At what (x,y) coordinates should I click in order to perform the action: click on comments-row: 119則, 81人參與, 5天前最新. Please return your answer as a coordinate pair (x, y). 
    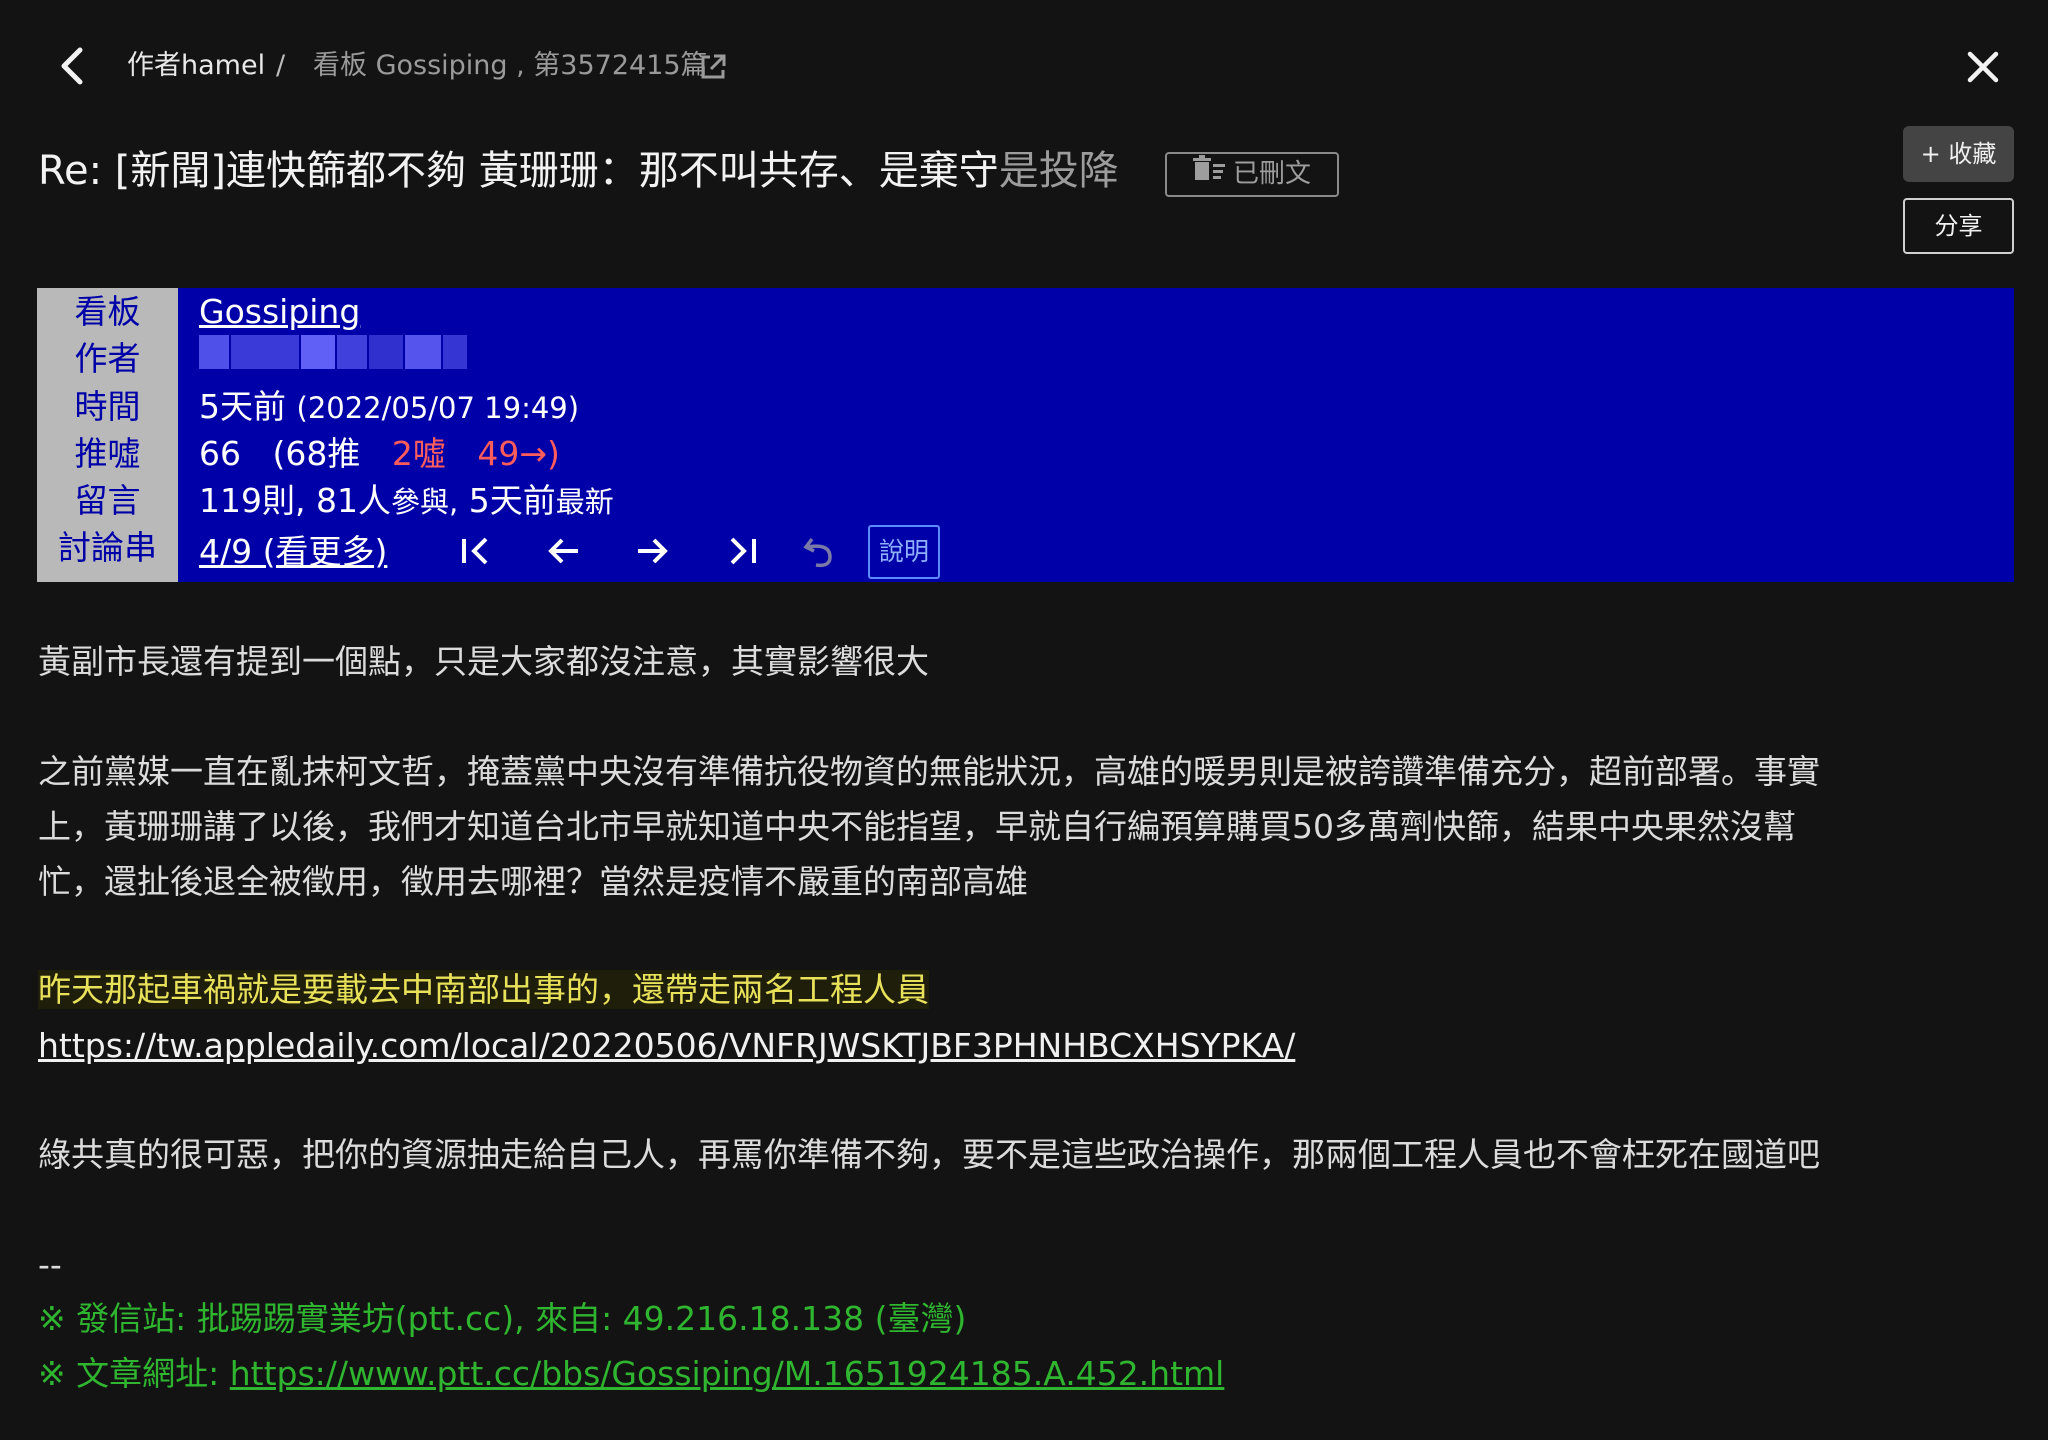
    Looking at the image, I should click on (406, 501).